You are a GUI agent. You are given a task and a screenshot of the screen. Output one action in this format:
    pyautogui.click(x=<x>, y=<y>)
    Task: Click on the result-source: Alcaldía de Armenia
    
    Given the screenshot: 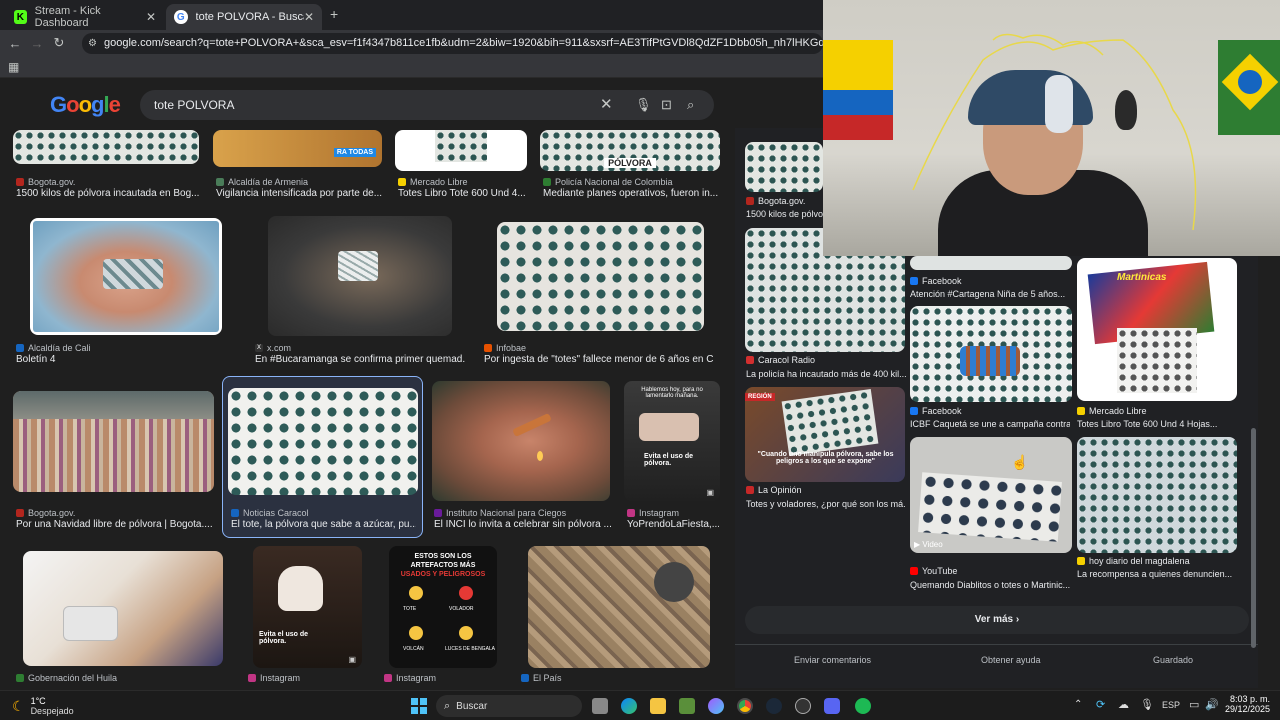 What is the action you would take?
    pyautogui.click(x=262, y=182)
    